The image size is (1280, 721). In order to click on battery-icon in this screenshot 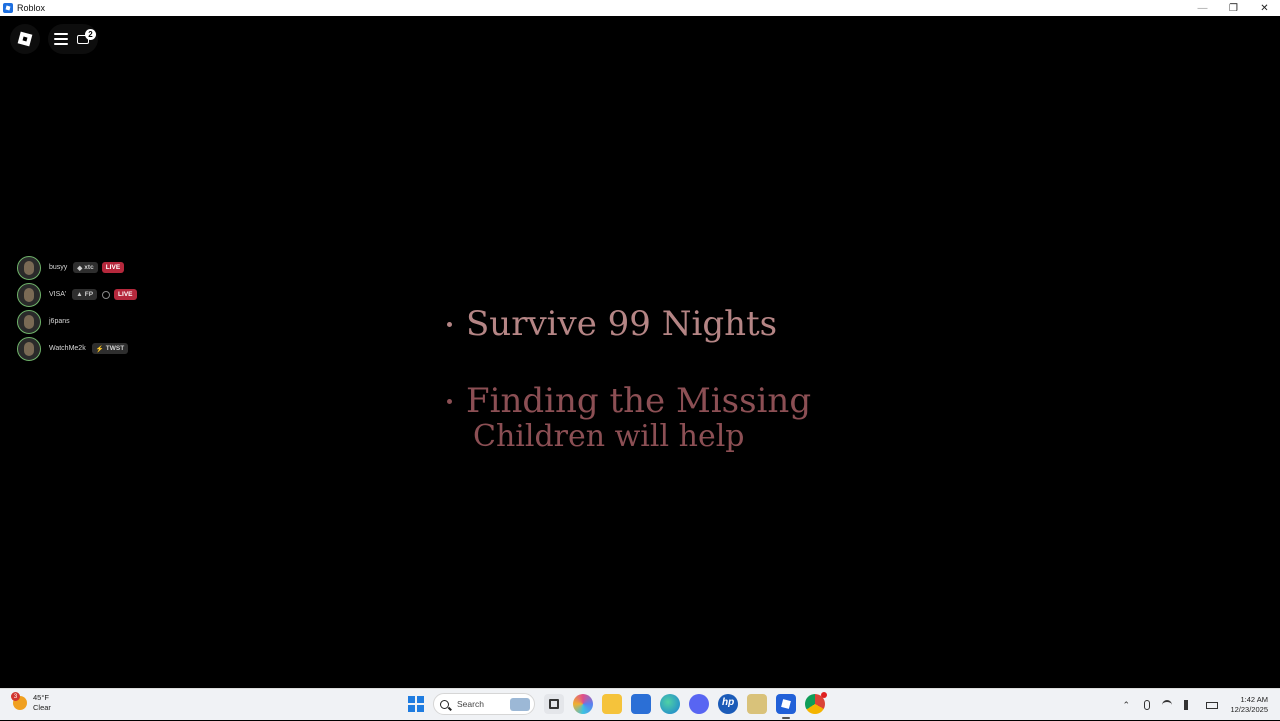, I will do `click(1212, 705)`.